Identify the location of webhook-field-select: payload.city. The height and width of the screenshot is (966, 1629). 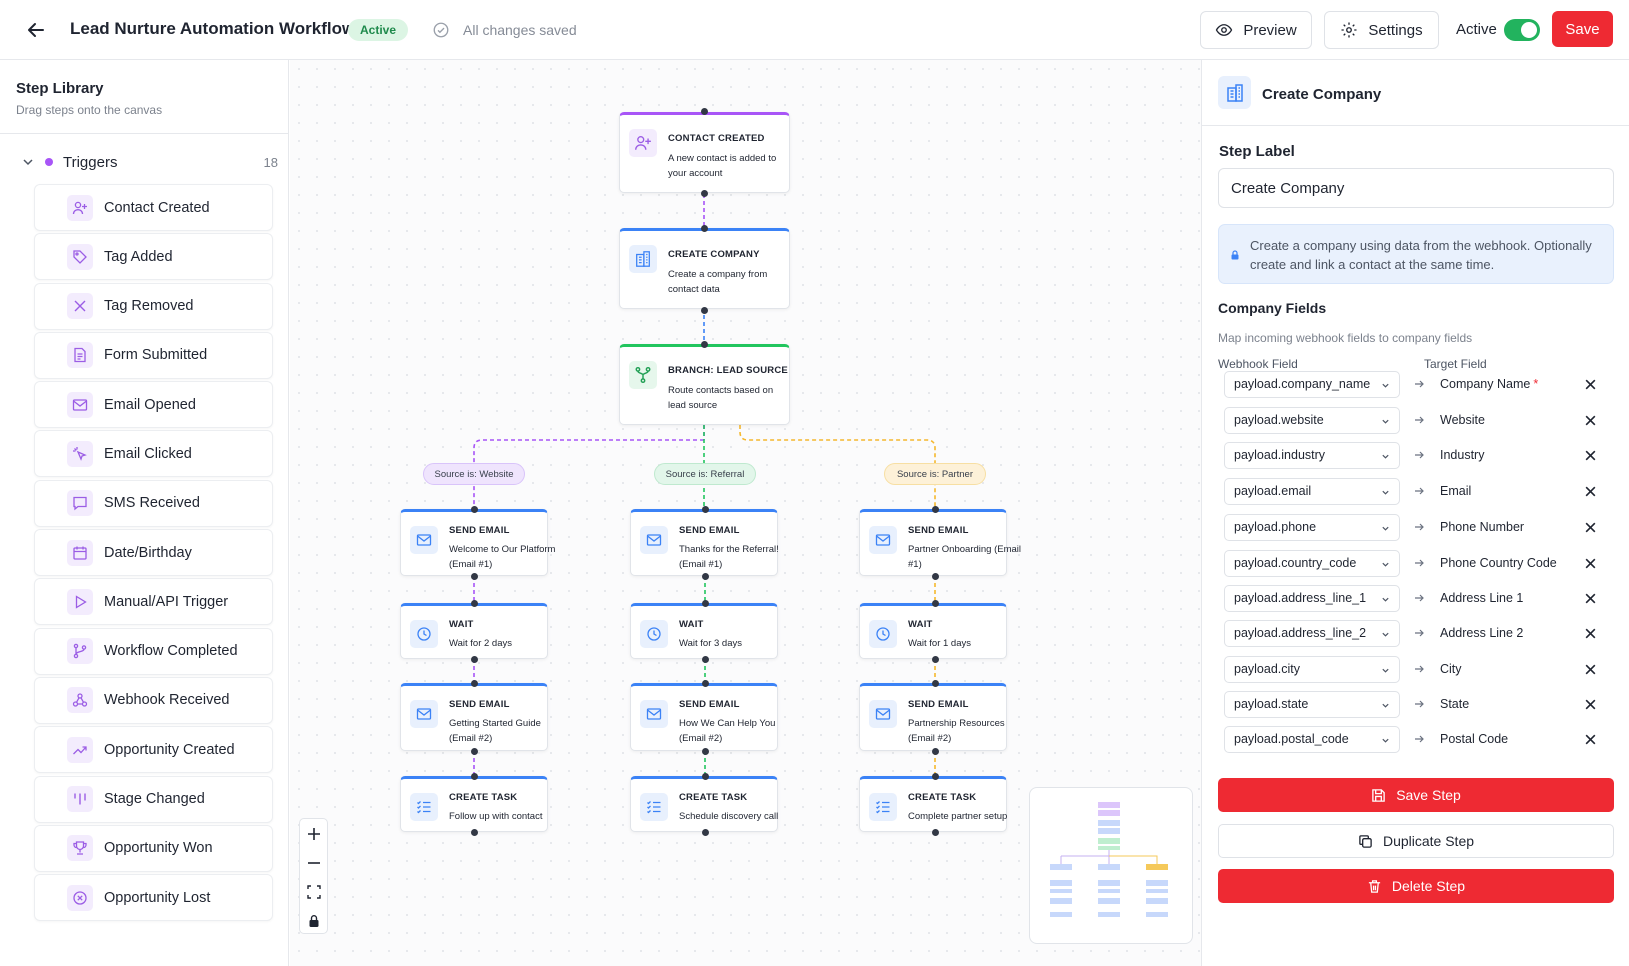
(1312, 669).